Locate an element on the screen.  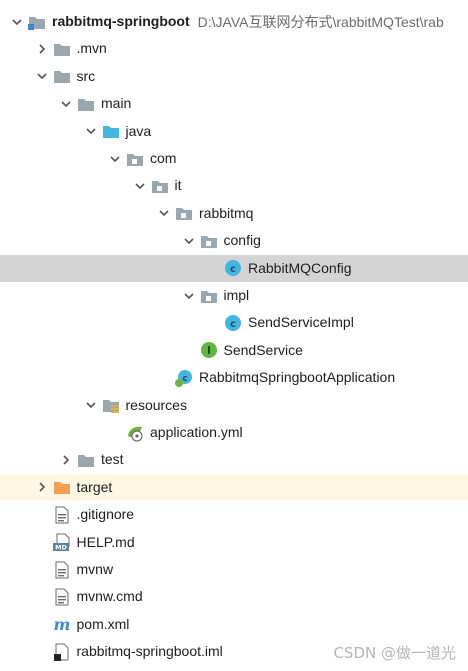
tree-row-test: test is located at coordinates (234, 459).